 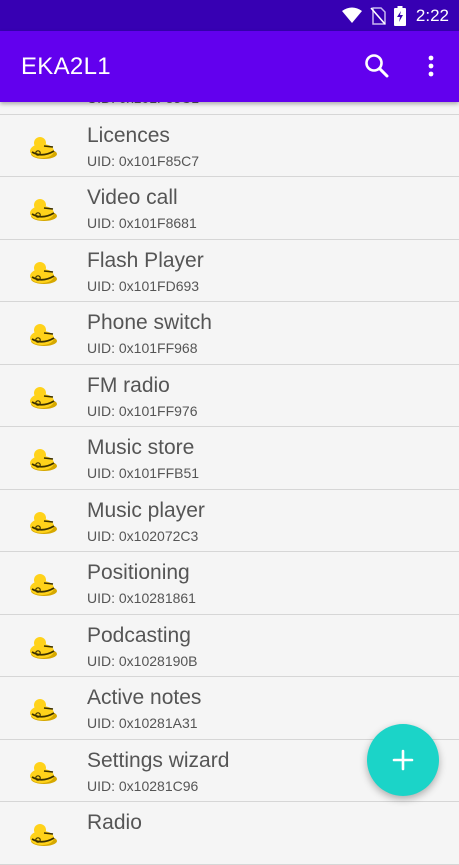 I want to click on status-icons: 2:22, so click(x=395, y=15).